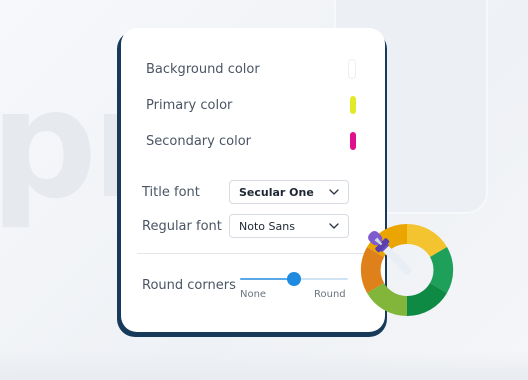  What do you see at coordinates (330, 294) in the screenshot?
I see `slider-max-label: Round` at bounding box center [330, 294].